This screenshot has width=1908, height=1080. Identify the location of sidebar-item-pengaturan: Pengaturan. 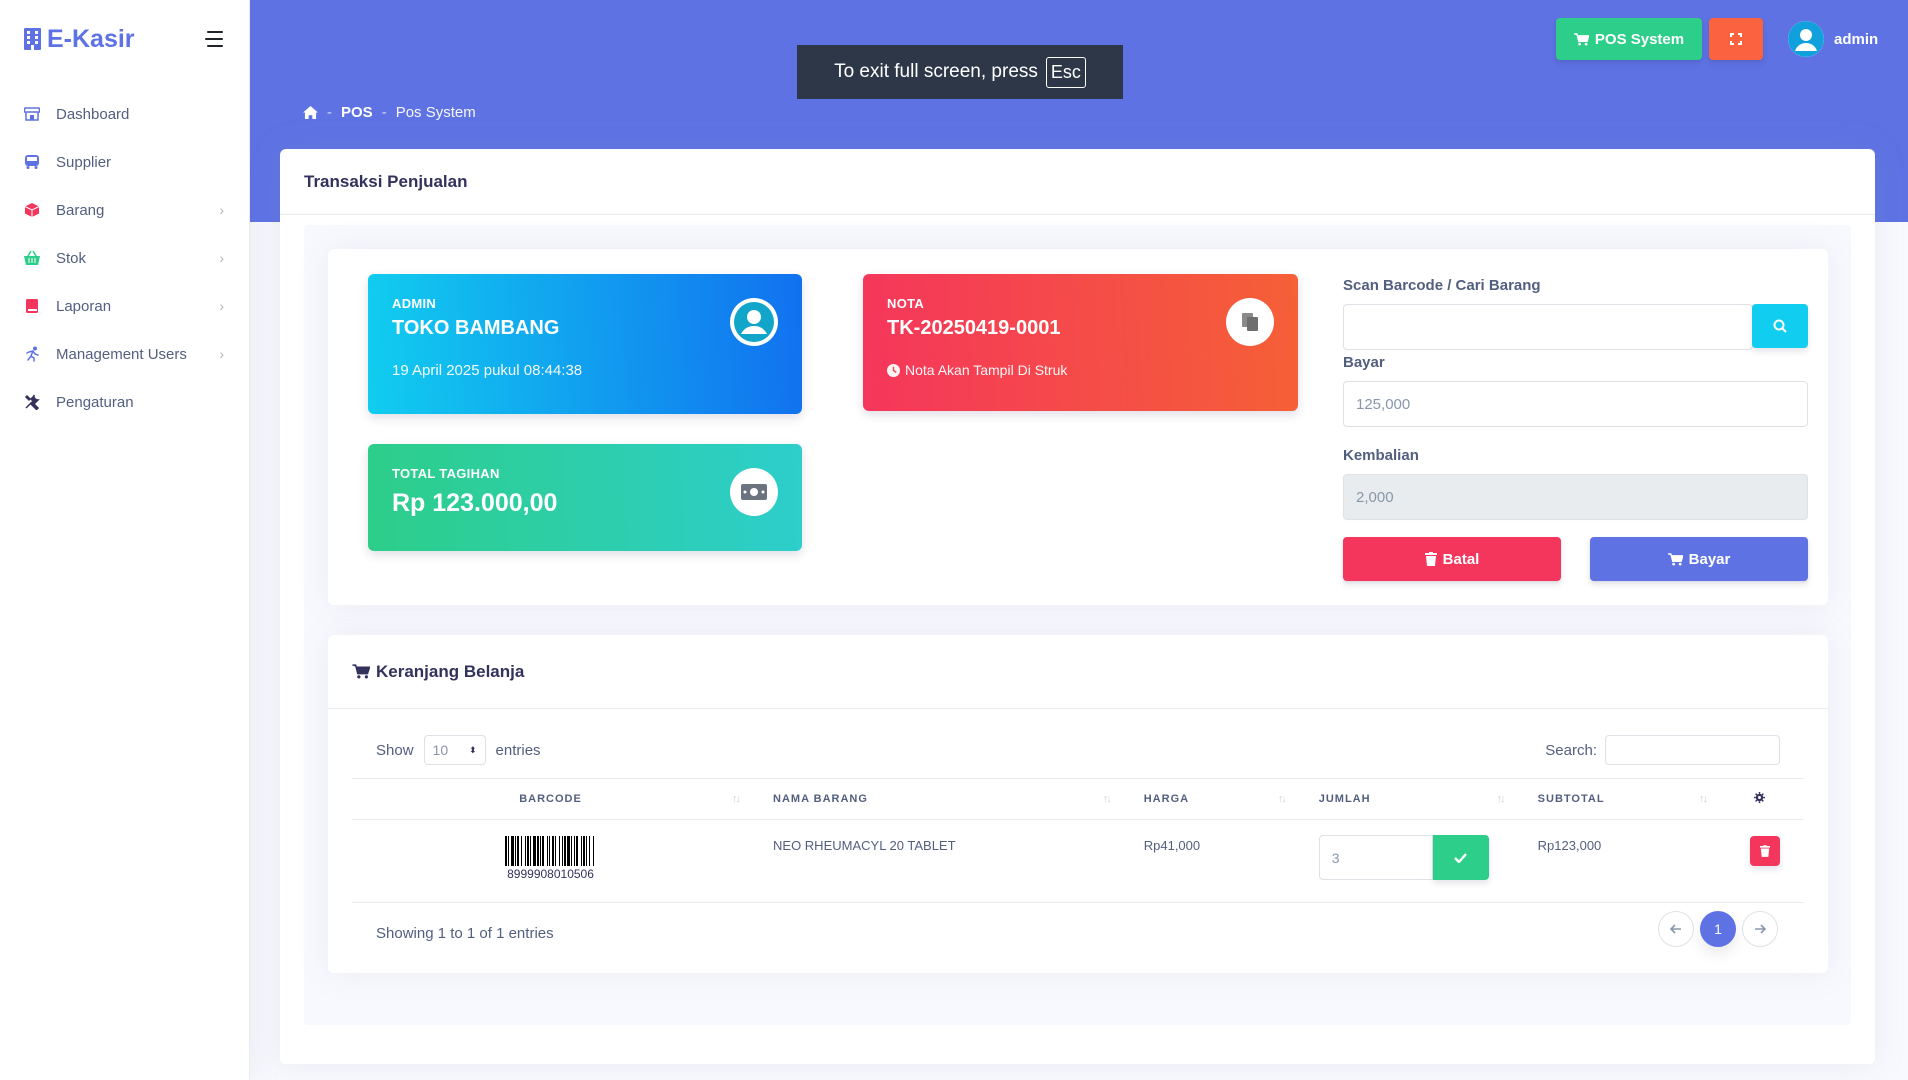
(124, 402).